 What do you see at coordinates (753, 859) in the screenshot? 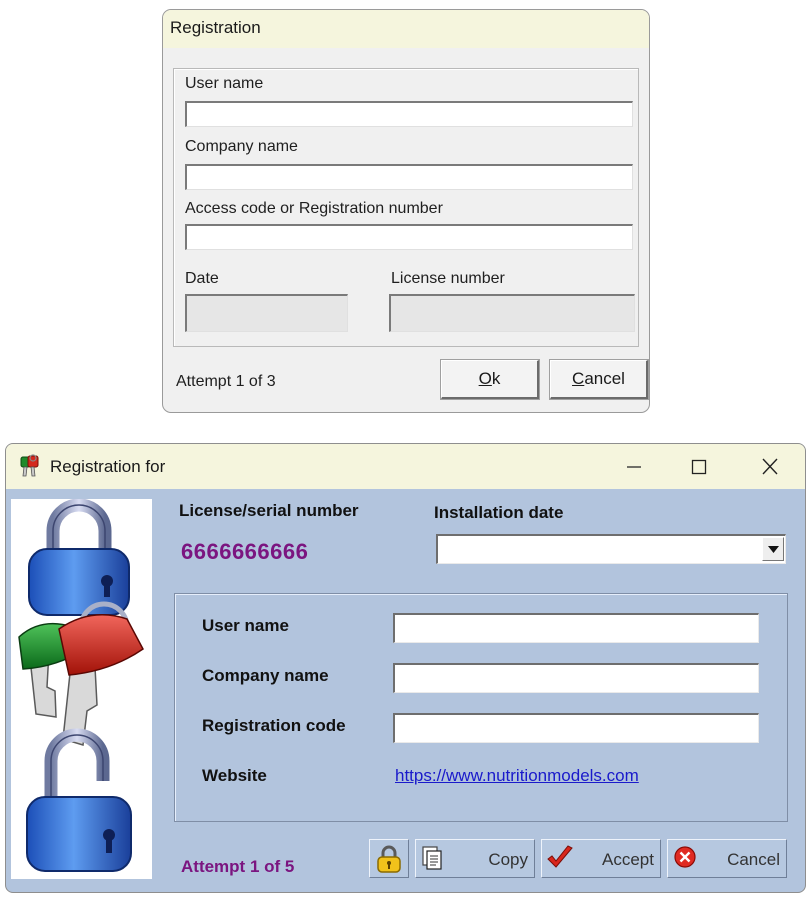
I see `cancel-label: Cancel` at bounding box center [753, 859].